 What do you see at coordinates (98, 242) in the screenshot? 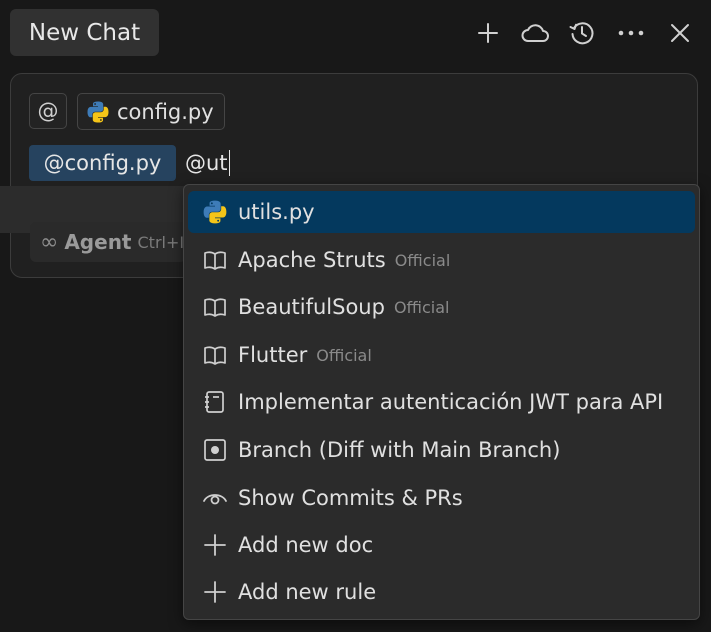
I see `mode-label: Agent` at bounding box center [98, 242].